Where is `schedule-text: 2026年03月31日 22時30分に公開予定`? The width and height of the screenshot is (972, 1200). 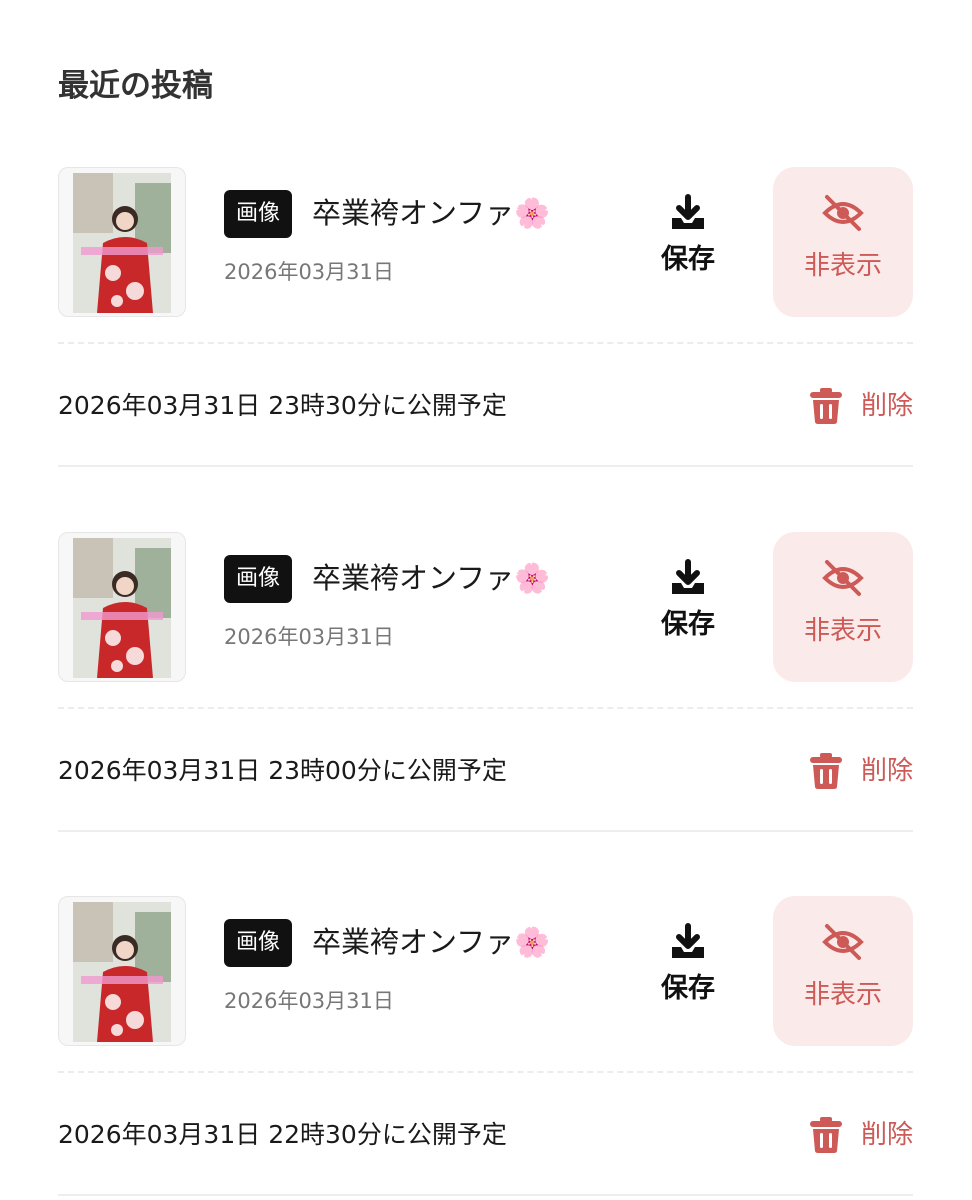 schedule-text: 2026年03月31日 22時30分に公開予定 is located at coordinates (282, 1134).